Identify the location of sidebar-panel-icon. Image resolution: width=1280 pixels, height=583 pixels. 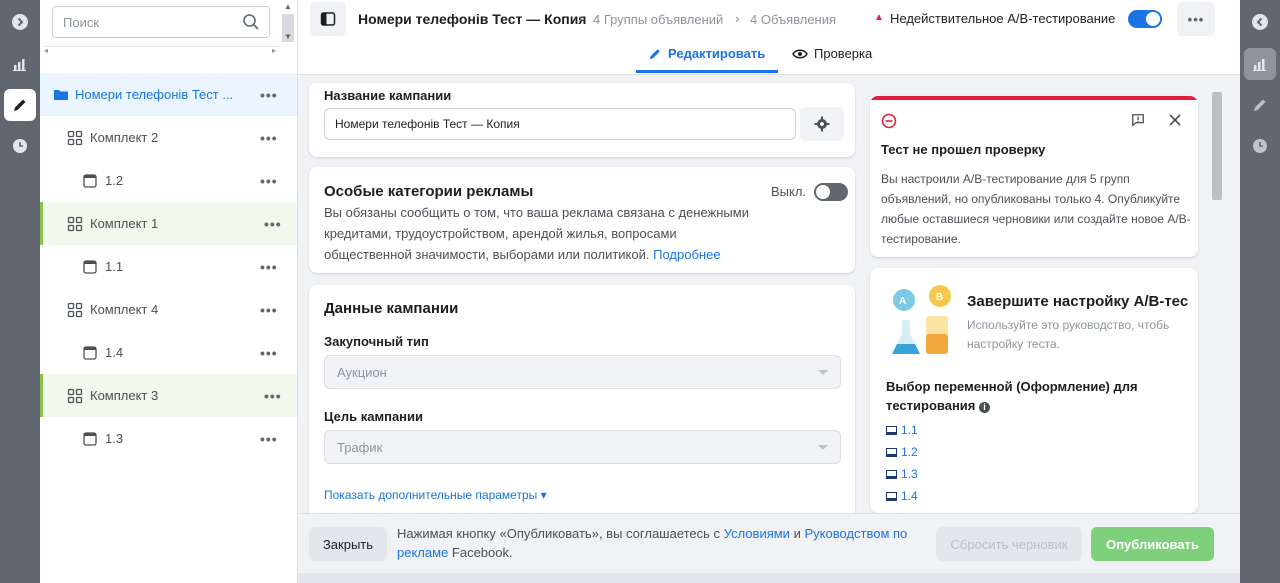
(328, 19).